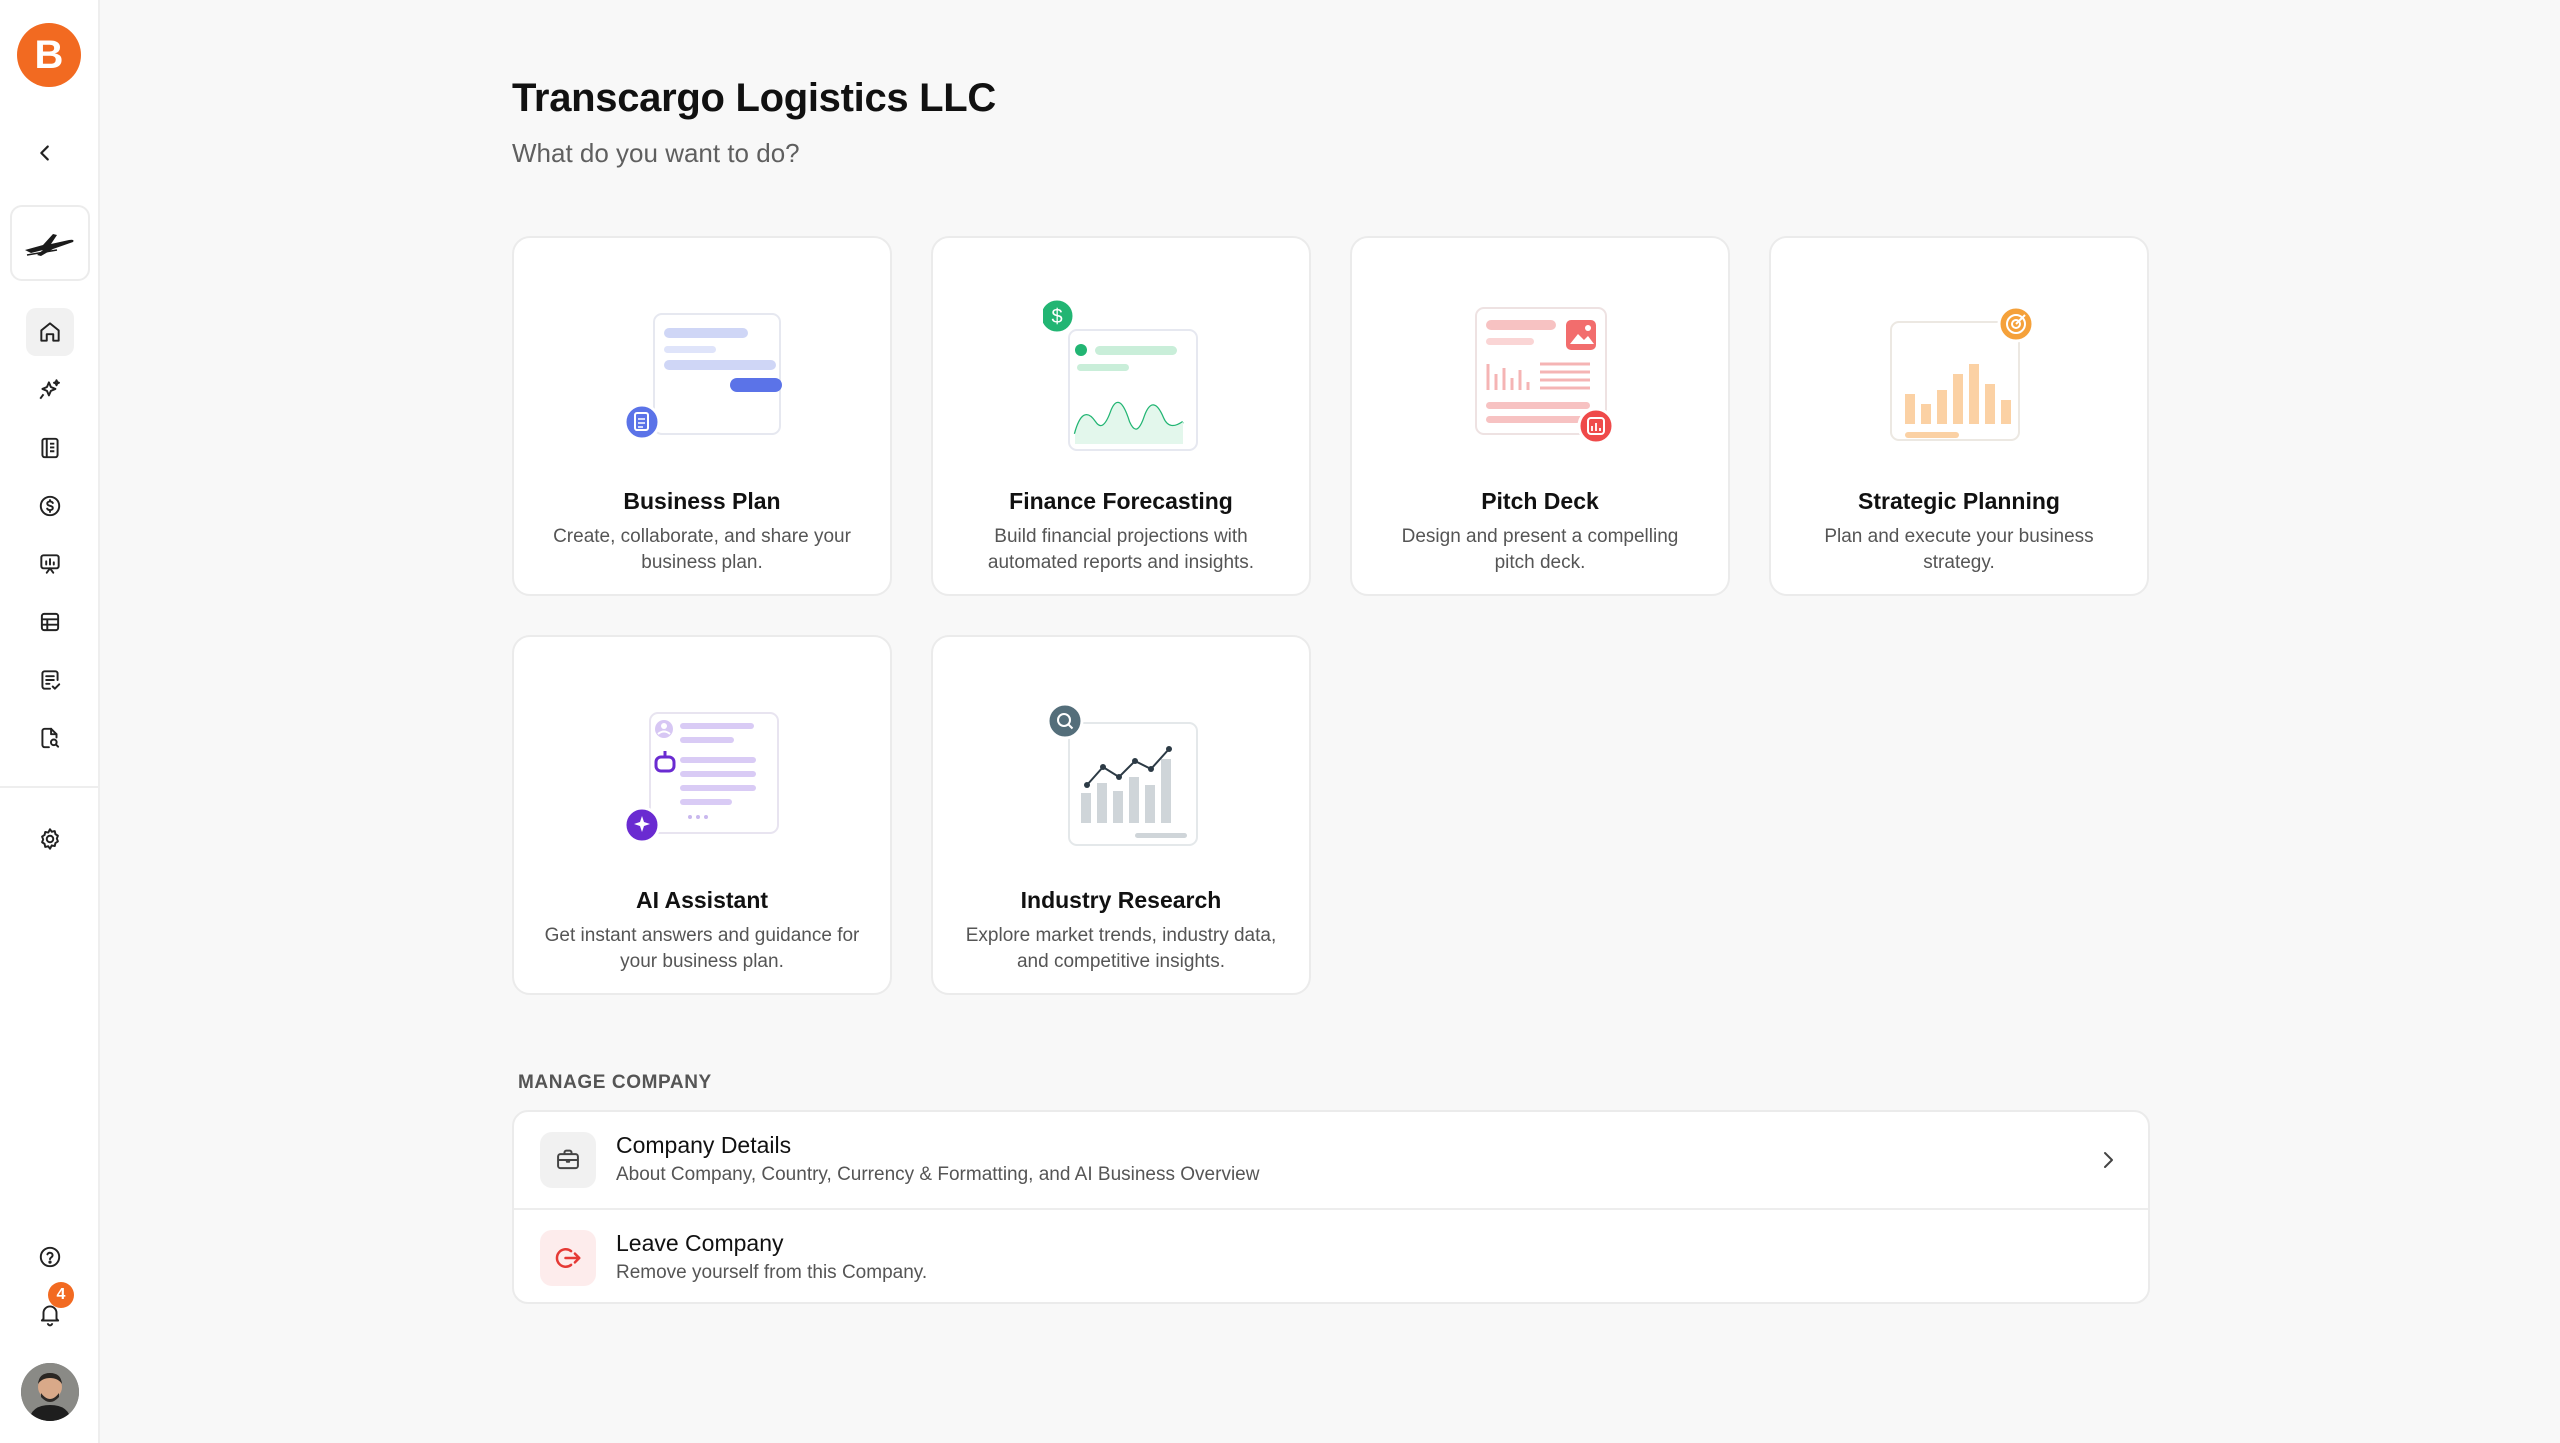 This screenshot has width=2560, height=1443. I want to click on ai-assistant-illustration, so click(701, 778).